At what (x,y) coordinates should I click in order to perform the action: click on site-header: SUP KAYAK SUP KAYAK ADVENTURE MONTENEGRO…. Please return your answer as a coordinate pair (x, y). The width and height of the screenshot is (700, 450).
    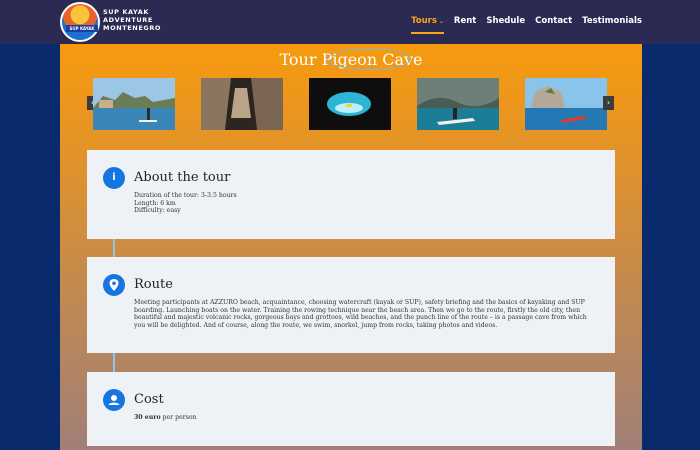
    Looking at the image, I should click on (350, 22).